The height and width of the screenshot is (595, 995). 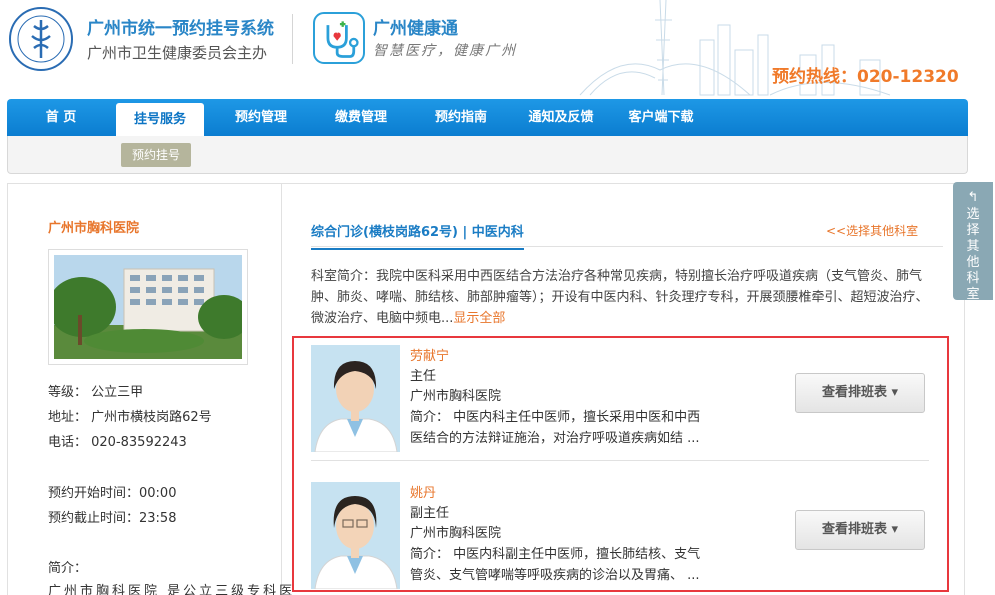 What do you see at coordinates (973, 197) in the screenshot?
I see `return-arrow-icon: ↰` at bounding box center [973, 197].